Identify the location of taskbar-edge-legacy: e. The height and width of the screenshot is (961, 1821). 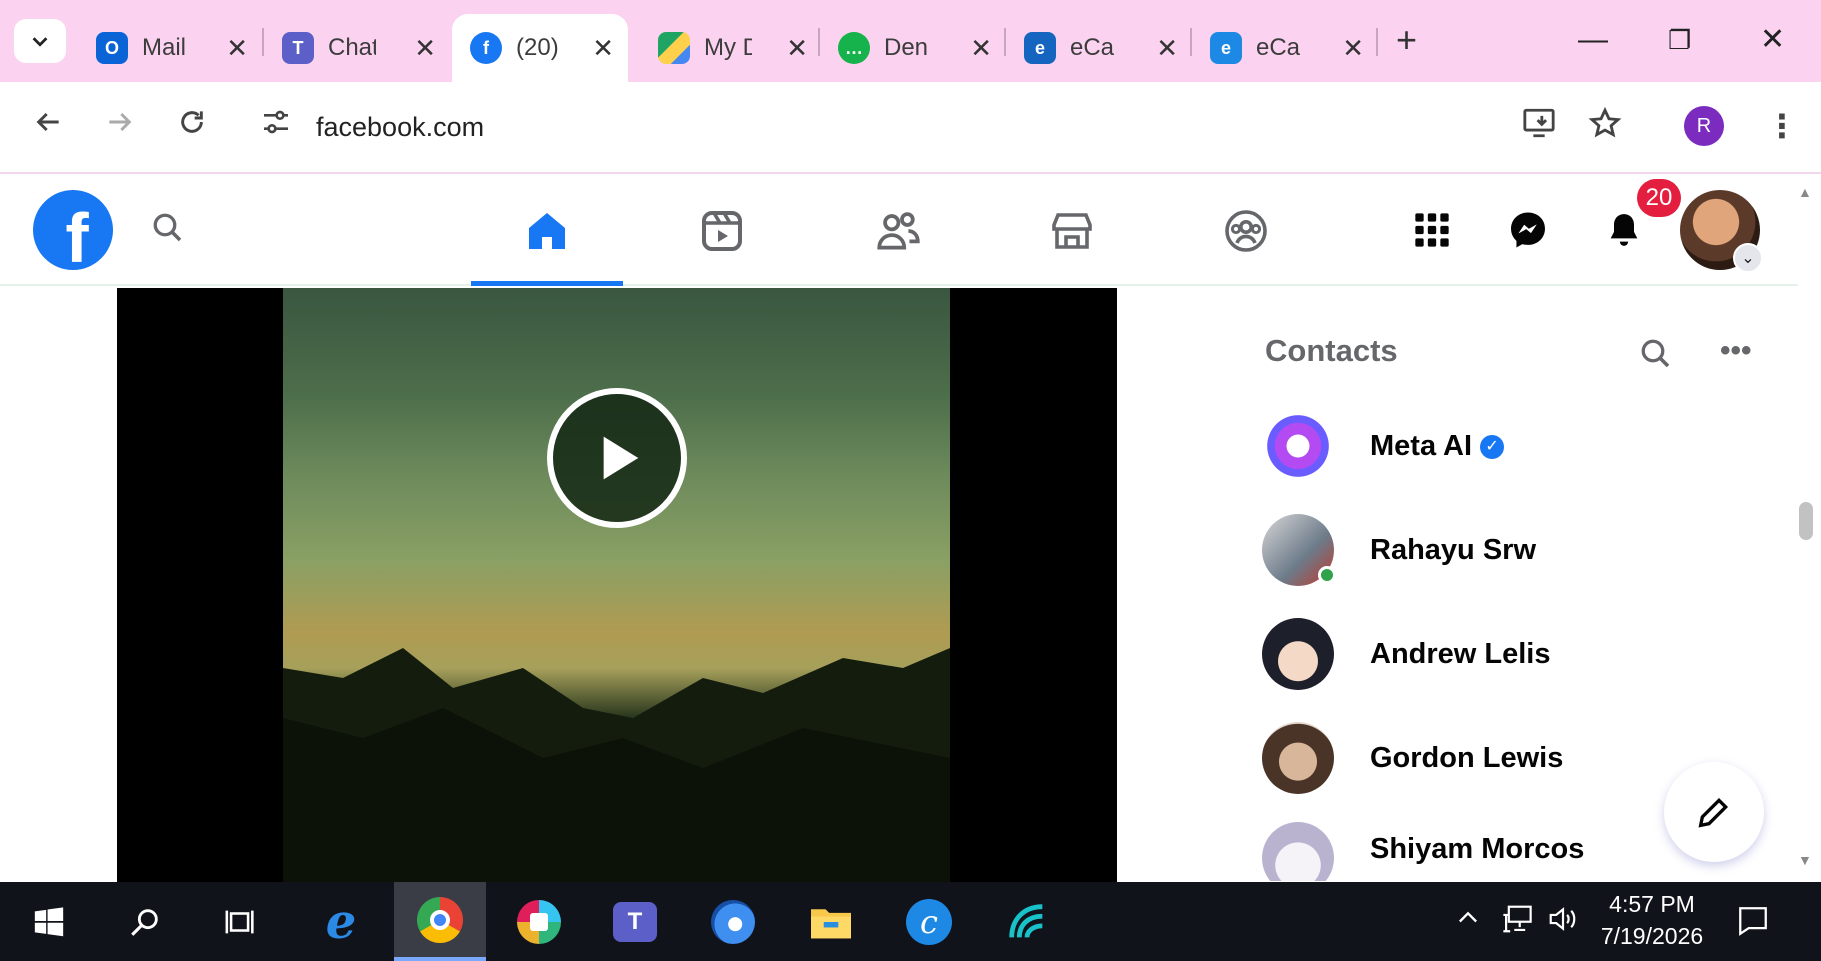
(341, 921).